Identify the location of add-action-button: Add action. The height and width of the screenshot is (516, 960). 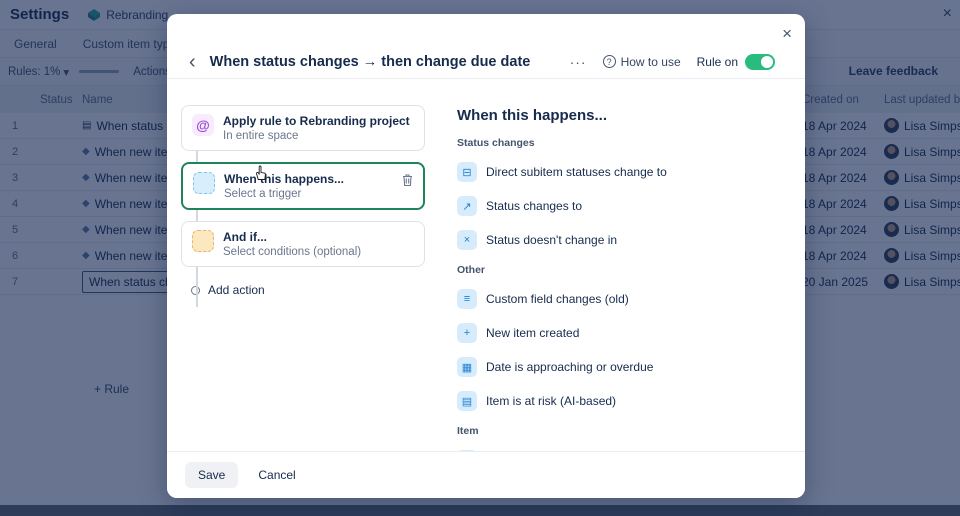
(308, 290).